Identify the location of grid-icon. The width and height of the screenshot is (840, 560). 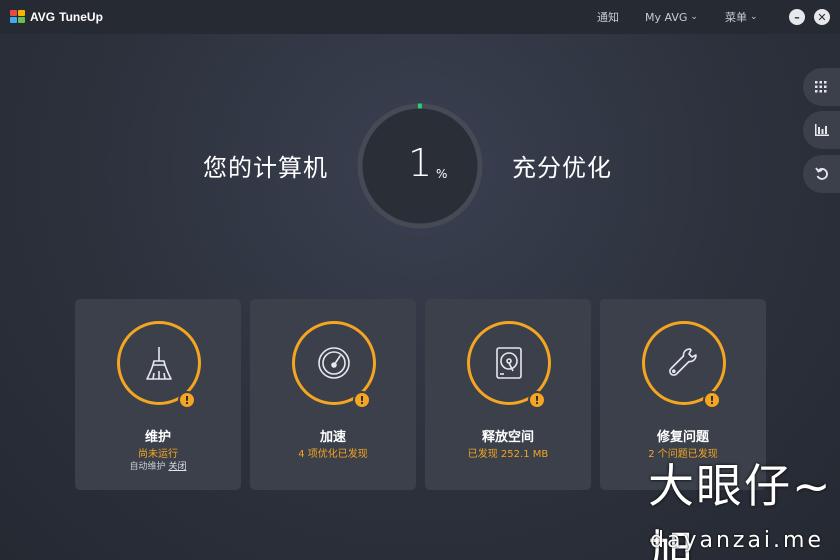
(821, 87).